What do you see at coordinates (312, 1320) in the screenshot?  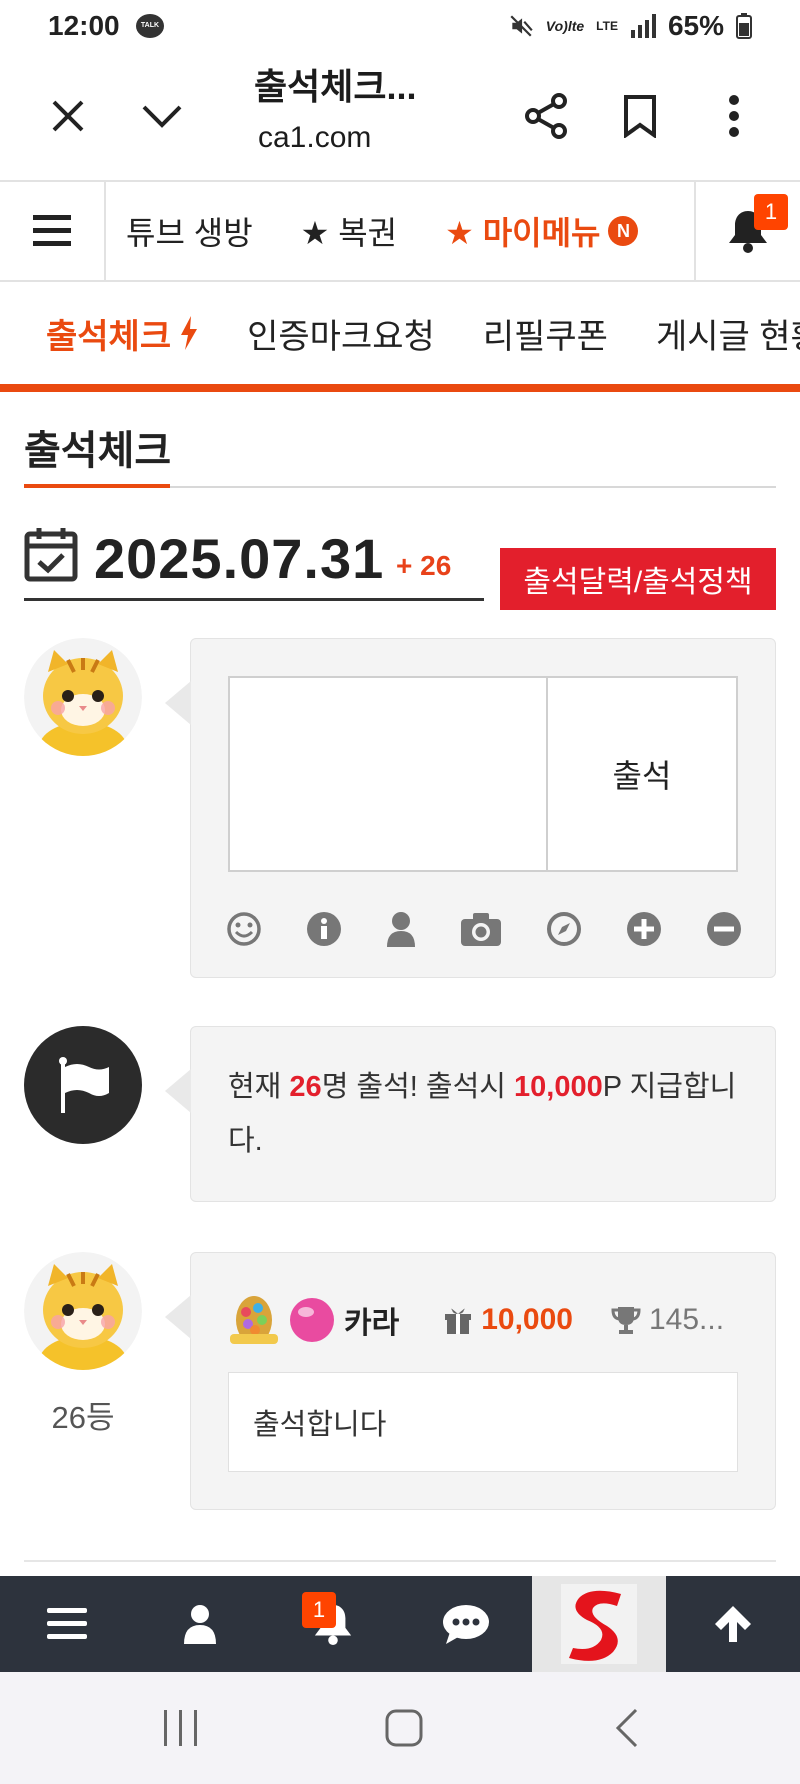 I see `member-icon` at bounding box center [312, 1320].